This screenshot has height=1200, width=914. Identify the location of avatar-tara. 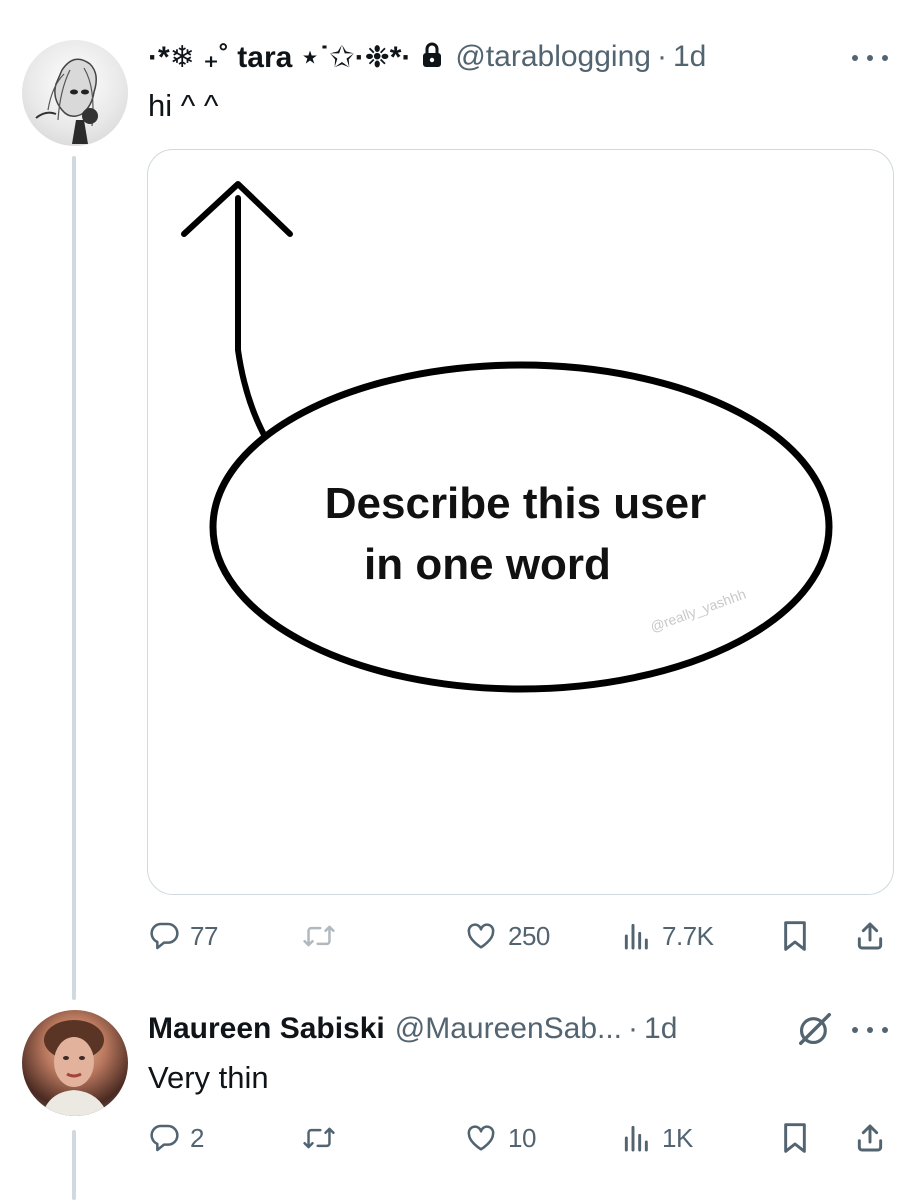
(75, 93).